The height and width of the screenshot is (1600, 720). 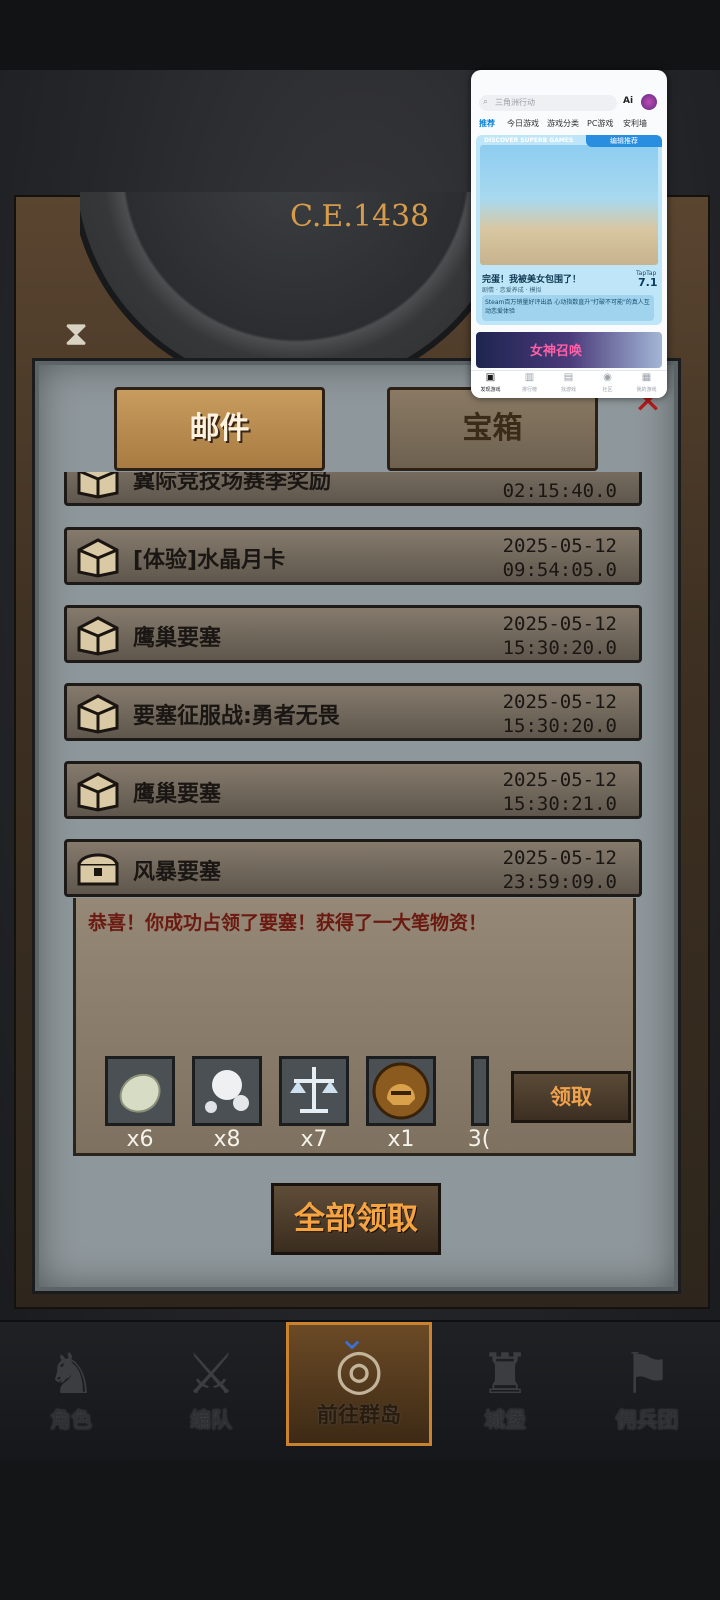 What do you see at coordinates (360, 35) in the screenshot?
I see `top-status-area` at bounding box center [360, 35].